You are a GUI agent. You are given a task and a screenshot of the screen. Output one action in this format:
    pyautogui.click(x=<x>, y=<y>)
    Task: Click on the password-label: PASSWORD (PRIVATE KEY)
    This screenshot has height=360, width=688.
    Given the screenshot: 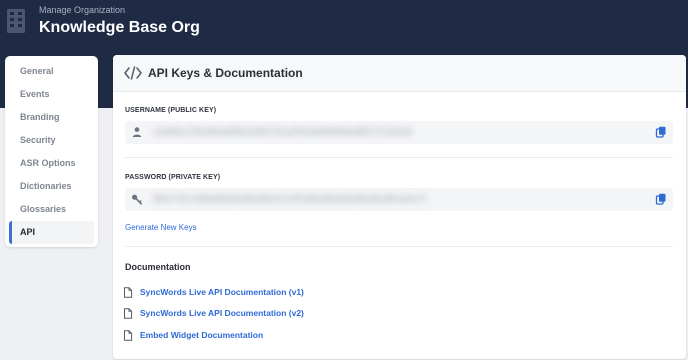 What is the action you would take?
    pyautogui.click(x=173, y=177)
    